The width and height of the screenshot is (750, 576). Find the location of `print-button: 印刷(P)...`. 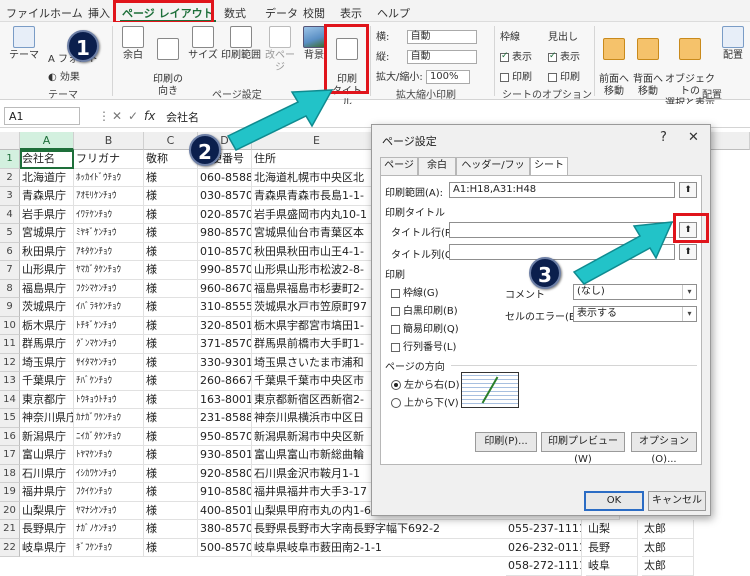

print-button: 印刷(P)... is located at coordinates (506, 442).